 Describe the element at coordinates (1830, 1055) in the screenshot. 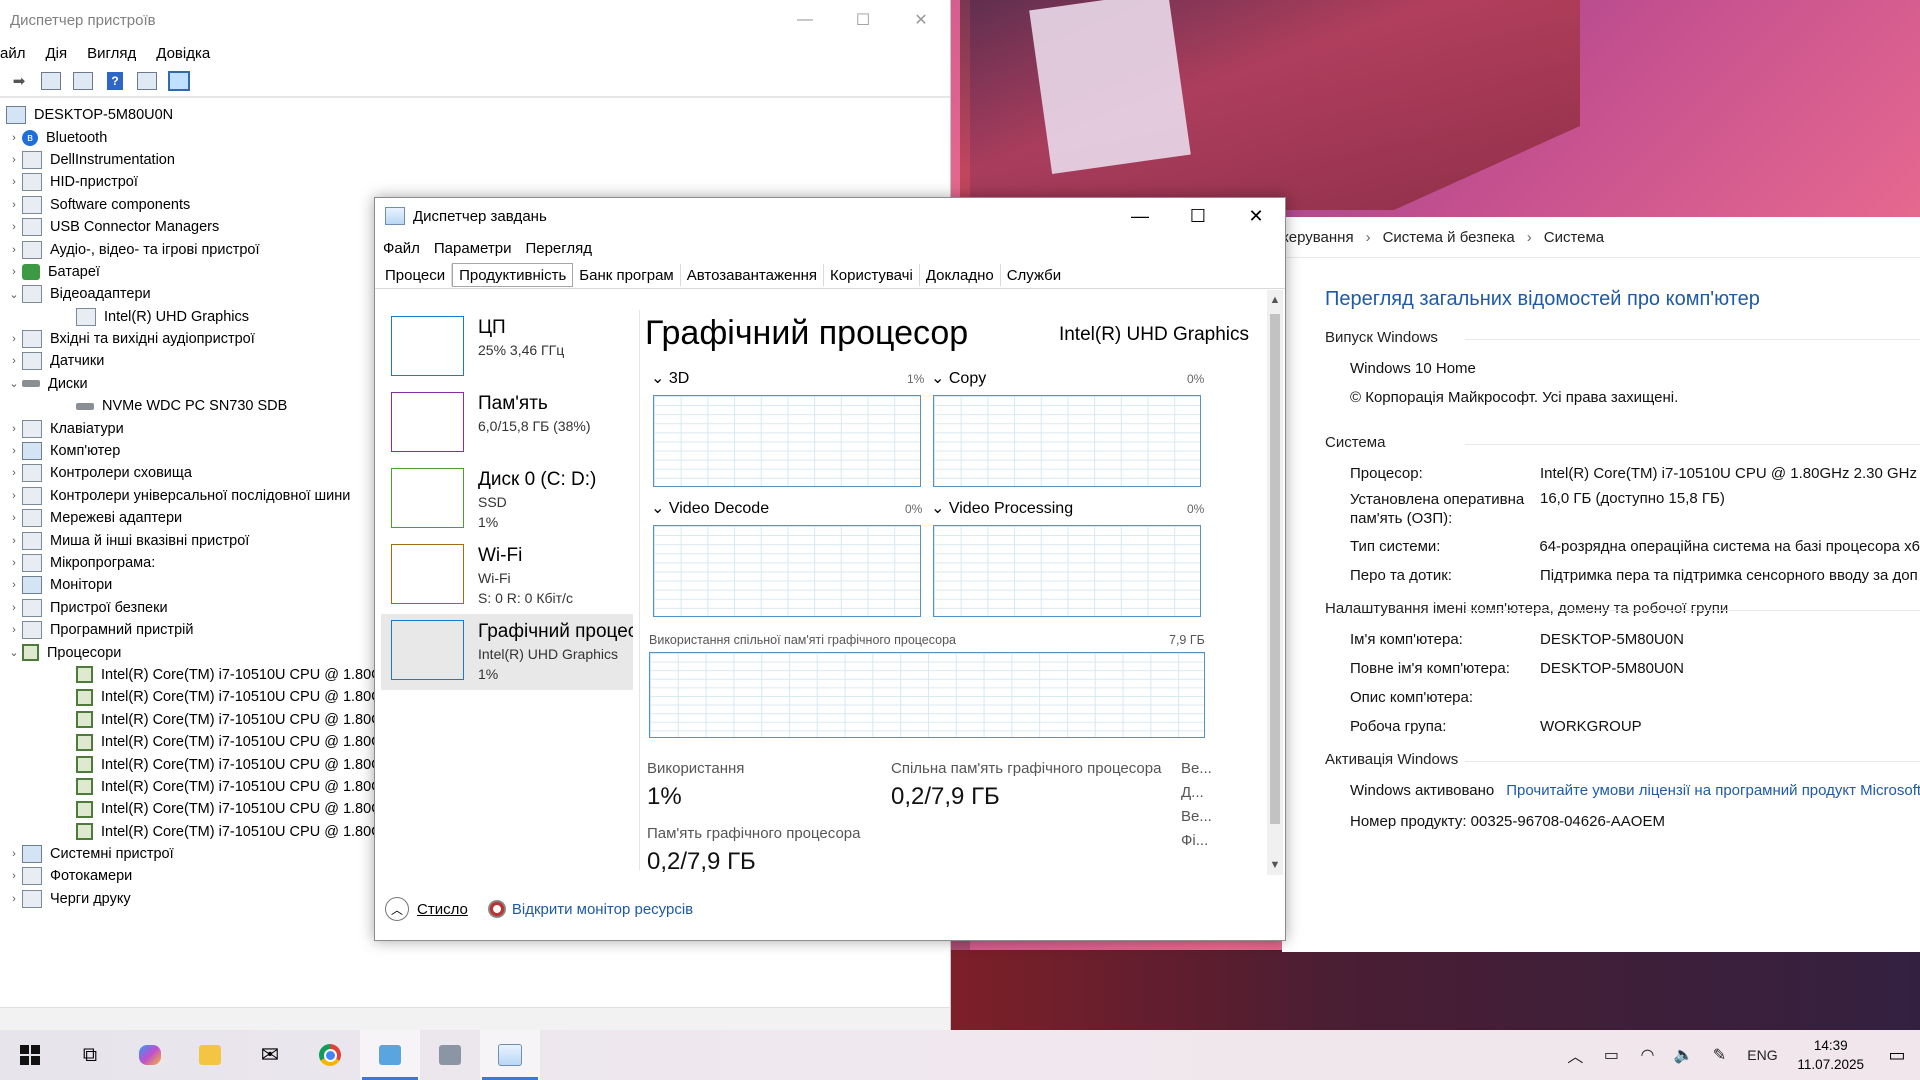

I see `clock: 14:39 11.07.2025` at that location.